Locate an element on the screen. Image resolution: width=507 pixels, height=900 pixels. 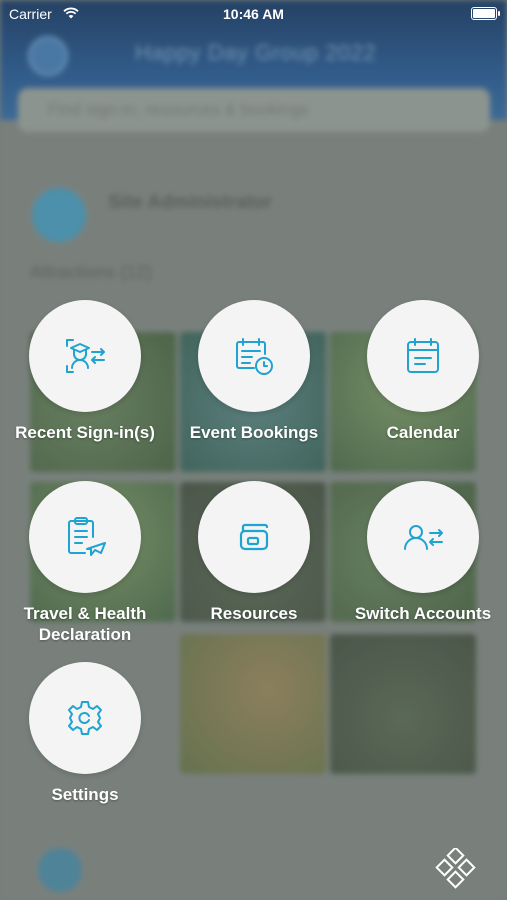
switch-user-icon is located at coordinates (423, 537).